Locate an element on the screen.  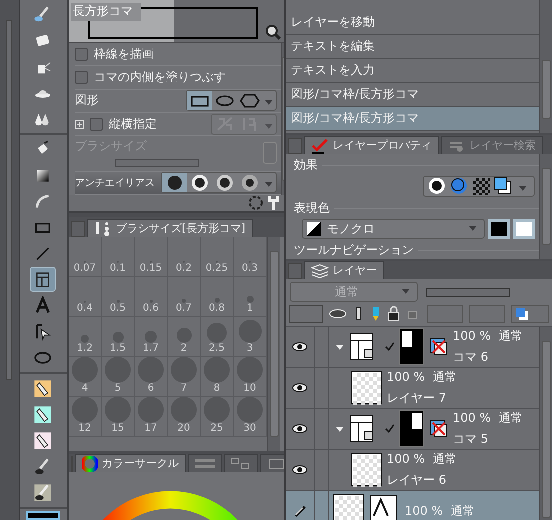
brush-size-option: 30 is located at coordinates (250, 417).